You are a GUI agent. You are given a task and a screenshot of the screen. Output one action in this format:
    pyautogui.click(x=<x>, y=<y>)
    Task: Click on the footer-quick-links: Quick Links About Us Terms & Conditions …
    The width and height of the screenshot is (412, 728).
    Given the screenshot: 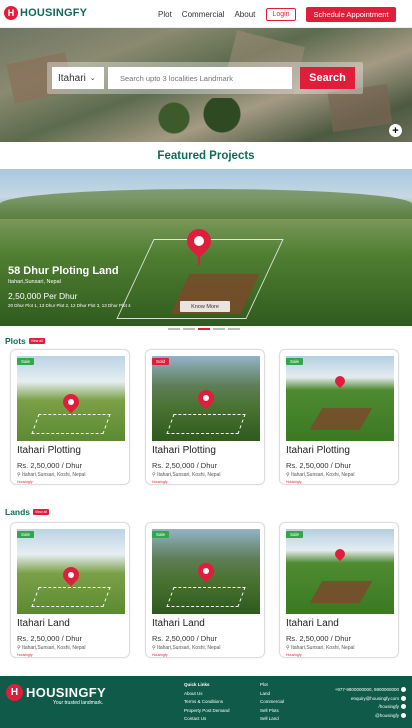 What is the action you would take?
    pyautogui.click(x=207, y=702)
    